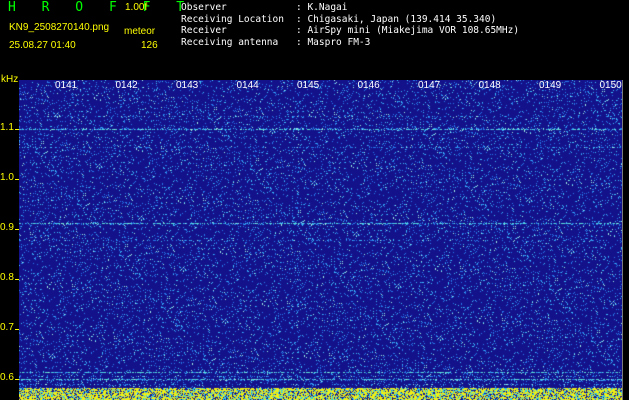  Describe the element at coordinates (396, 19) in the screenshot. I see `info-value: : Chigasaki, Japan (139.414 35.340)` at that location.